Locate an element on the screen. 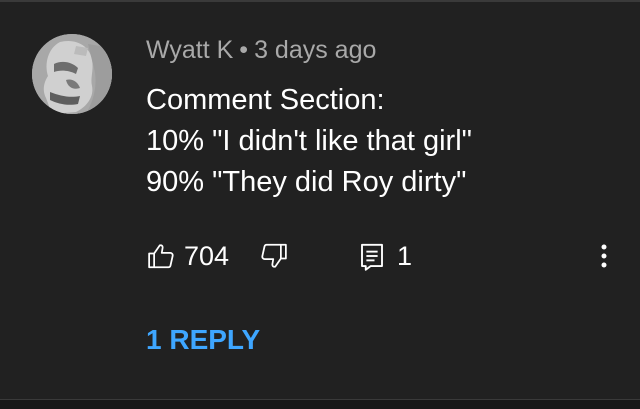  thumbs-down-icon is located at coordinates (274, 256).